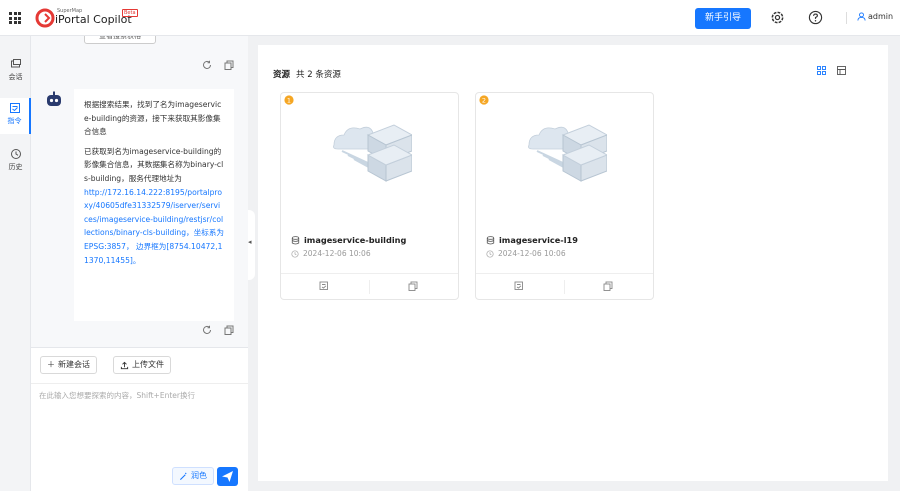 Image resolution: width=900 pixels, height=491 pixels. Describe the element at coordinates (54, 98) in the screenshot. I see `copilot-avatar-icon` at that location.